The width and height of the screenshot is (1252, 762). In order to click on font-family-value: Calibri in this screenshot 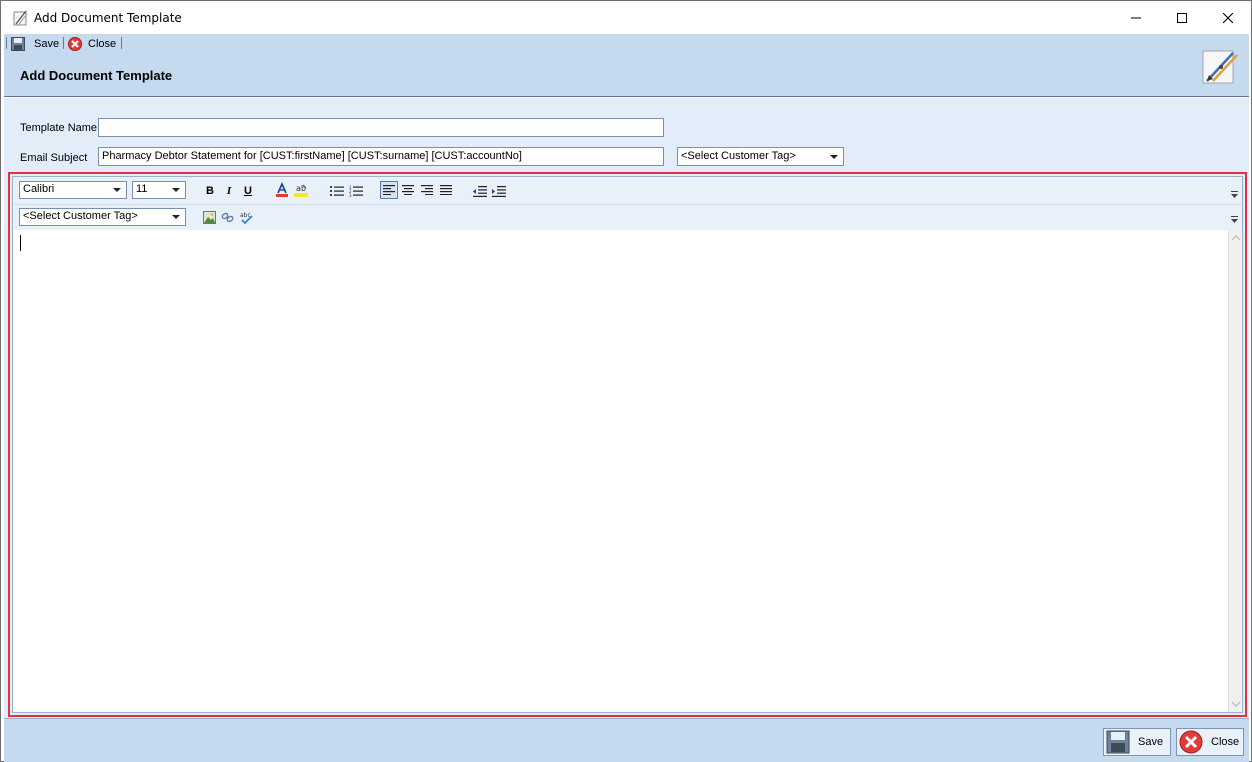, I will do `click(39, 189)`.